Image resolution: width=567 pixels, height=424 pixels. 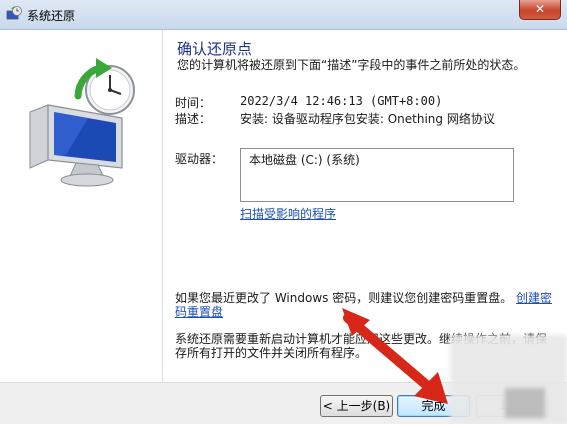 I want to click on page-title: 确认还原点, so click(x=215, y=49).